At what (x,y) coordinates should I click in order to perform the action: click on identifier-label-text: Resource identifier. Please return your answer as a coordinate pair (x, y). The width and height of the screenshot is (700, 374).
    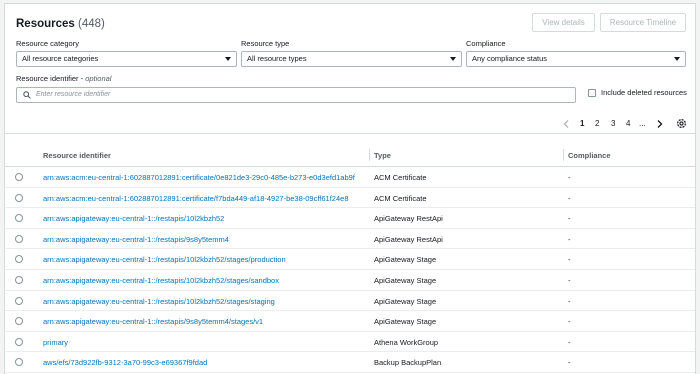
    Looking at the image, I should click on (47, 78).